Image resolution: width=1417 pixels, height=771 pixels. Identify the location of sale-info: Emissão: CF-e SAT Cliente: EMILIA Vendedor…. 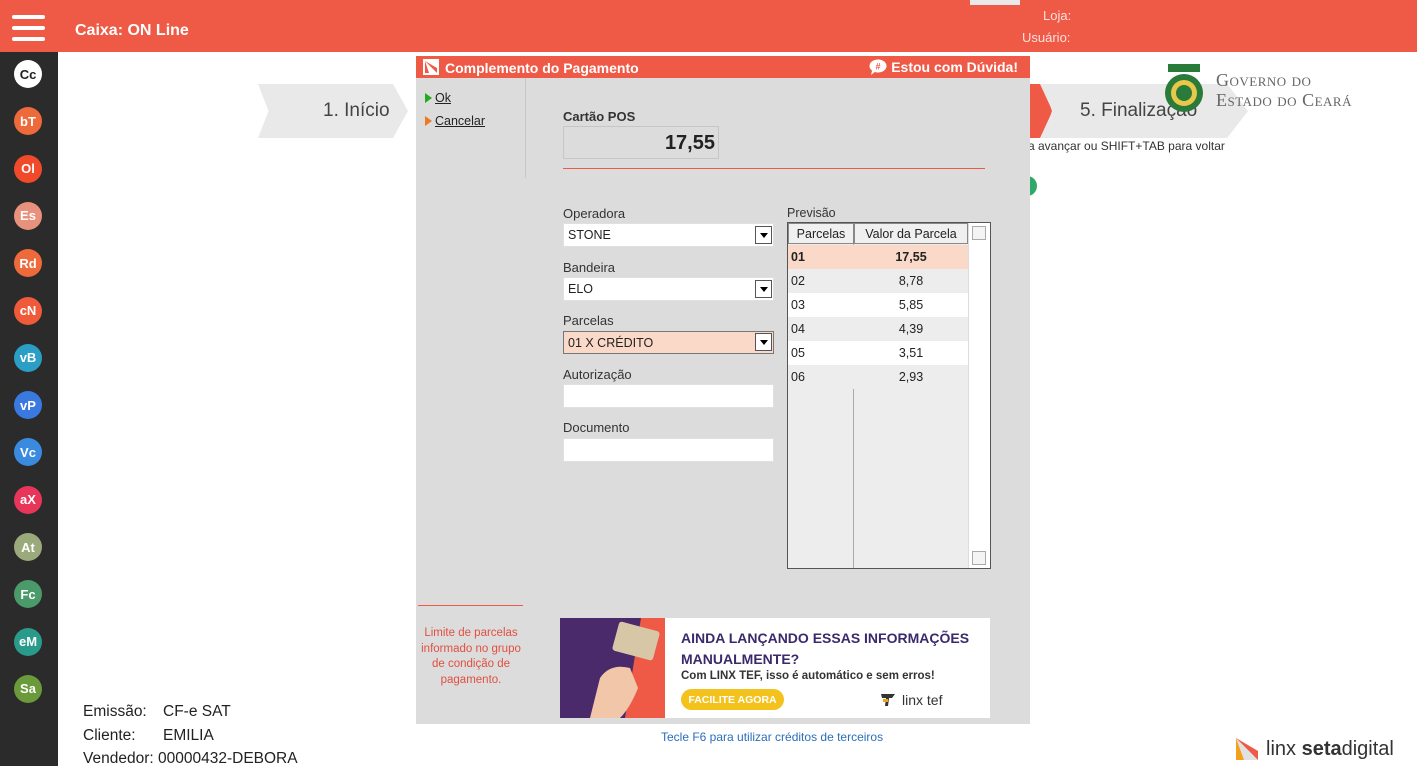
(228, 735).